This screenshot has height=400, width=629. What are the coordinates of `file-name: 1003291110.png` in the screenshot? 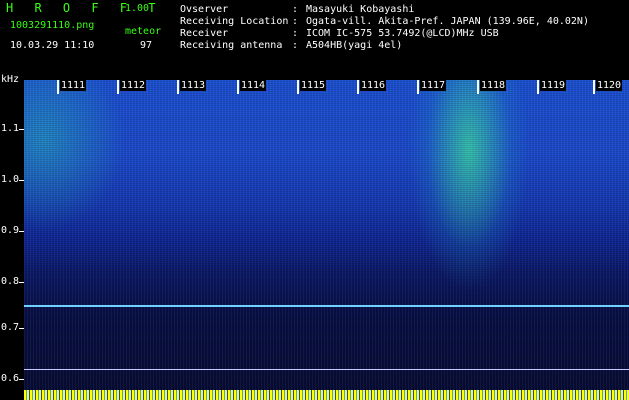 It's located at (52, 25).